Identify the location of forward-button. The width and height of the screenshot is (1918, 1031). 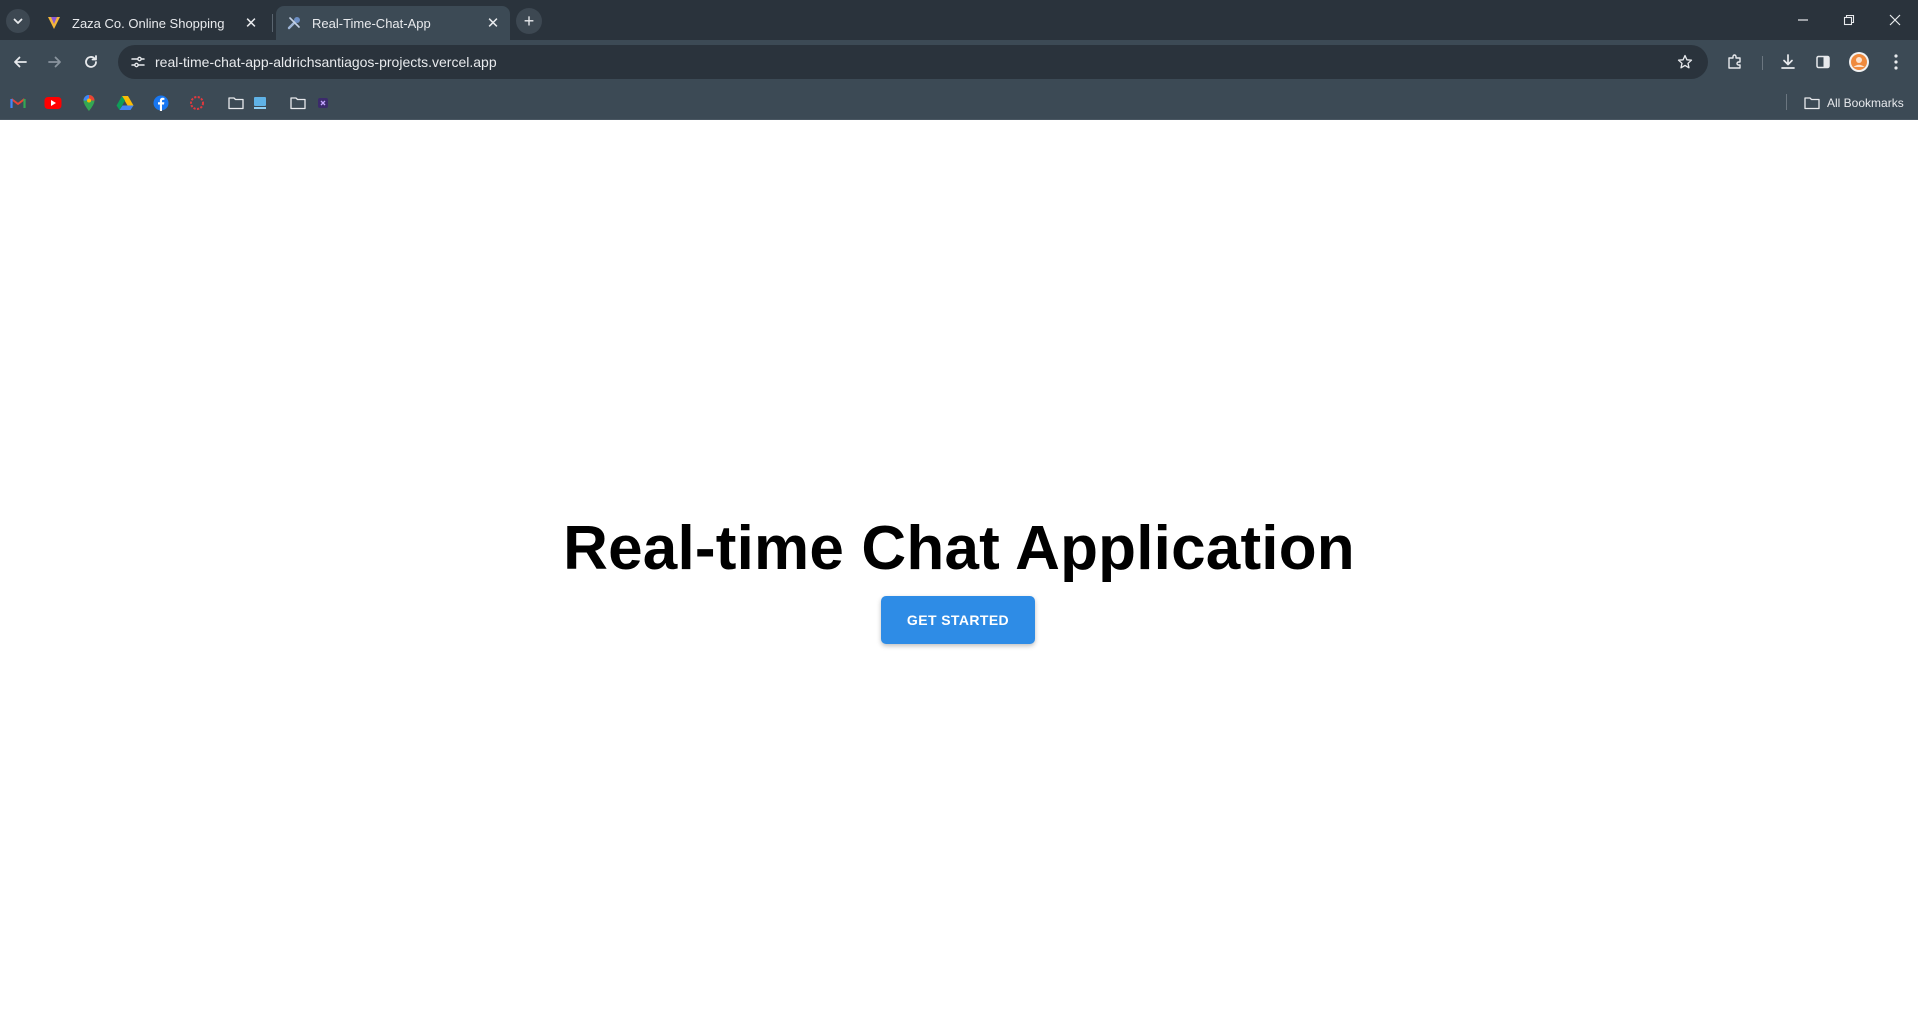
(55, 62).